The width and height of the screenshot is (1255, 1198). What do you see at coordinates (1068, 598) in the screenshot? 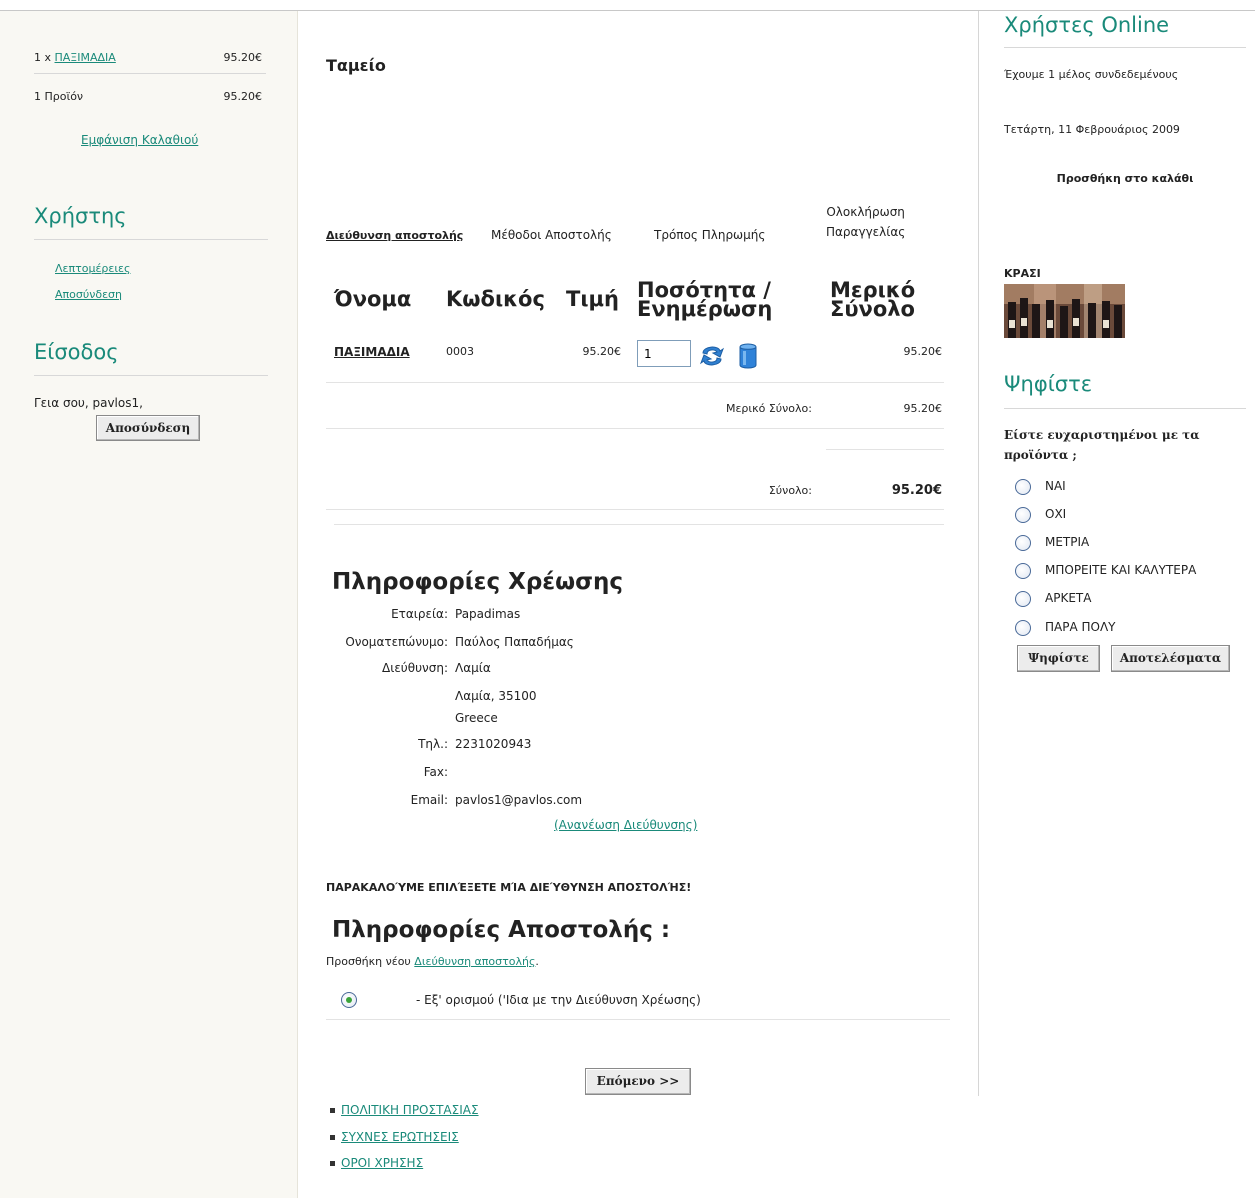
I see `poll-option-label: ΑΡΚΕΤΑ` at bounding box center [1068, 598].